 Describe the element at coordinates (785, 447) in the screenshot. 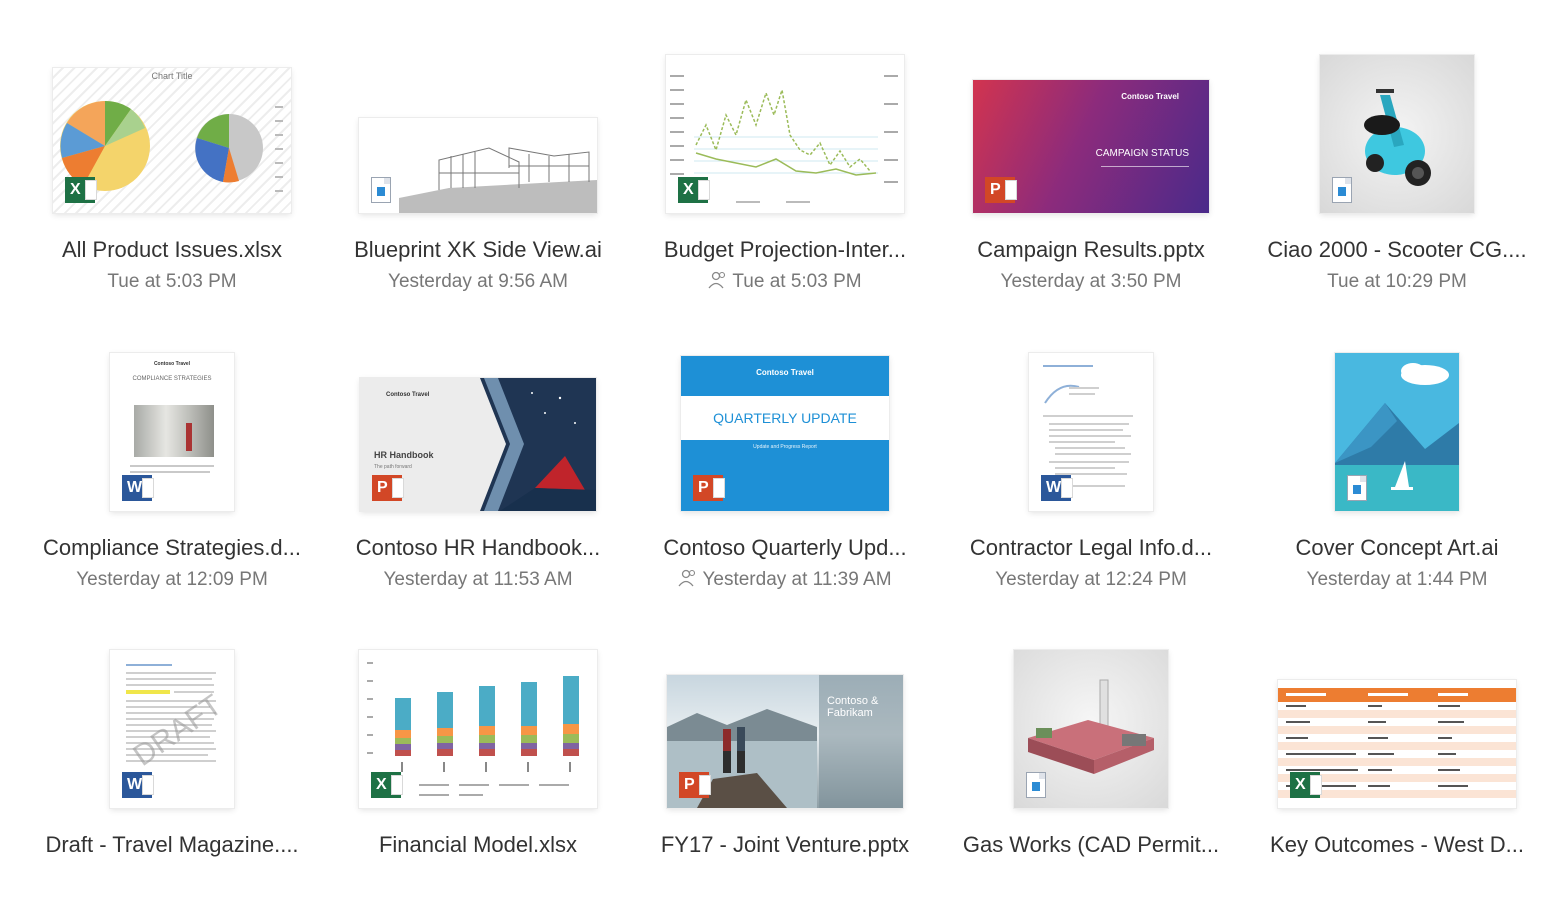

I see `quarterly-subtitle: Update and Progress Report` at that location.